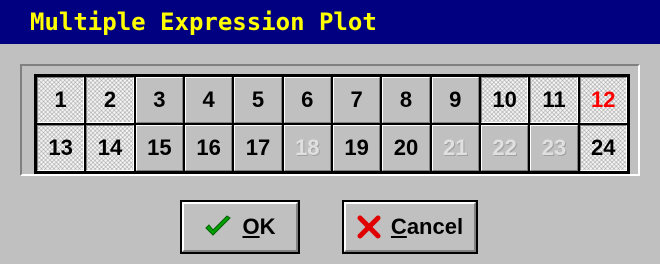  What do you see at coordinates (61, 148) in the screenshot?
I see `expression-toggle-13: 13` at bounding box center [61, 148].